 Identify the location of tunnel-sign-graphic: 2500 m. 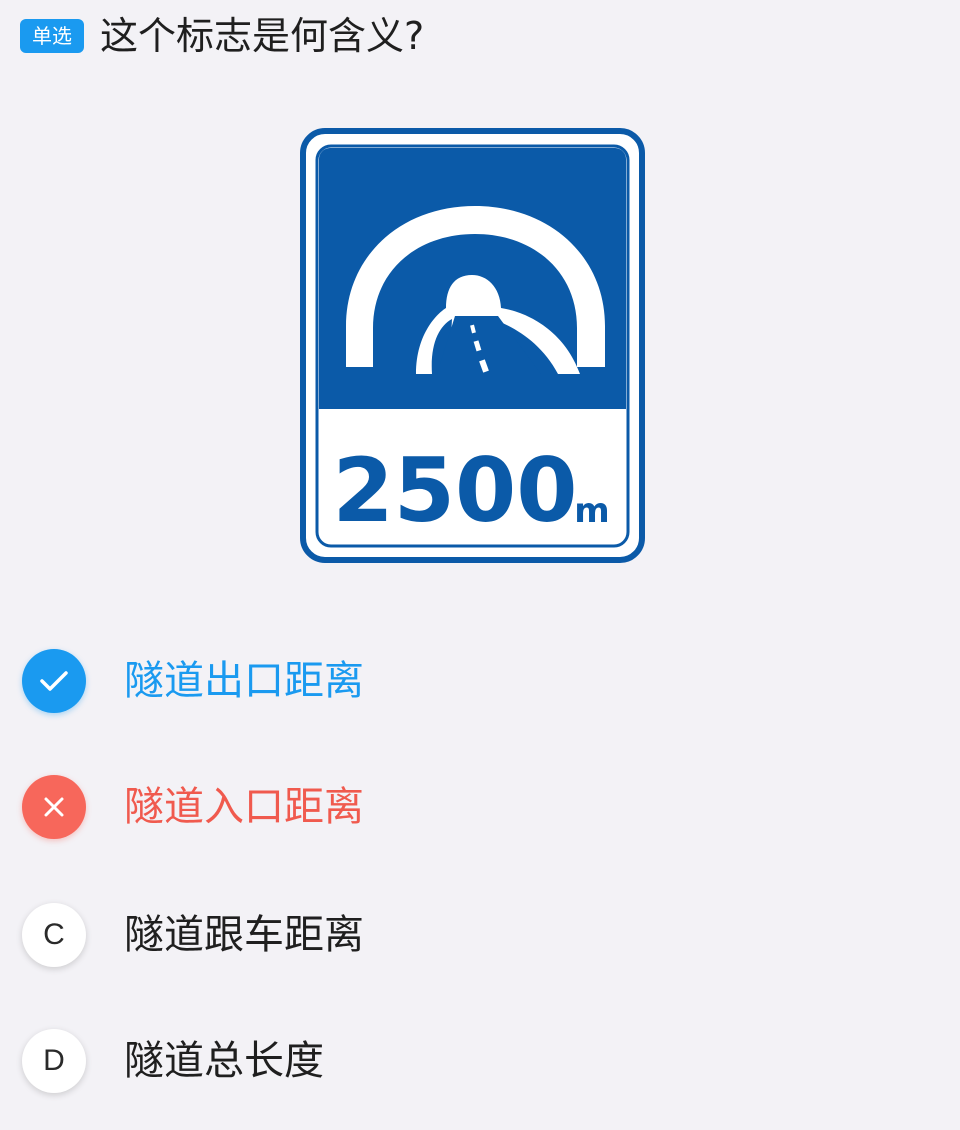
(472, 345).